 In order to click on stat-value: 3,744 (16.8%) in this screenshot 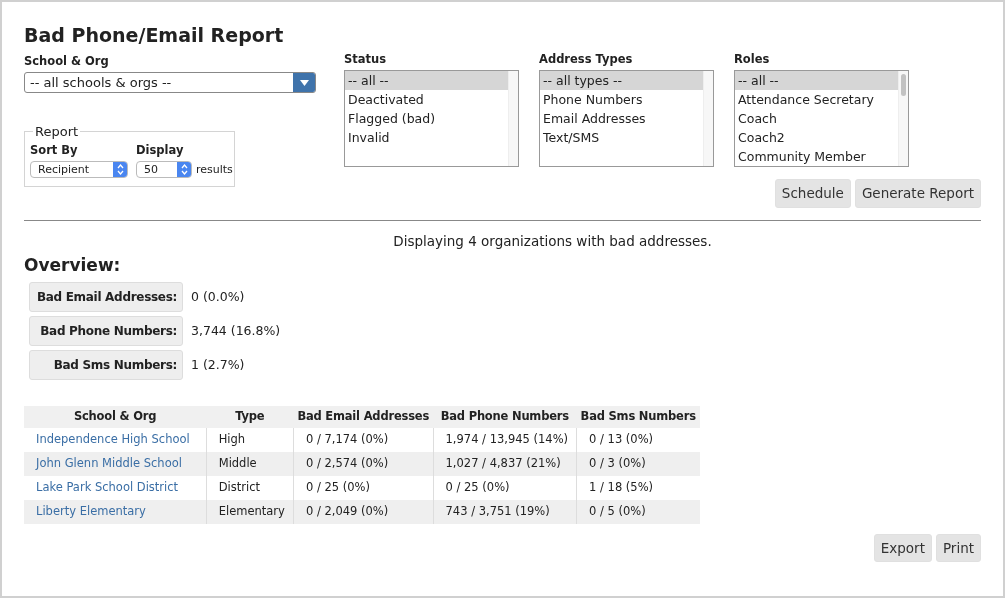, I will do `click(236, 330)`.